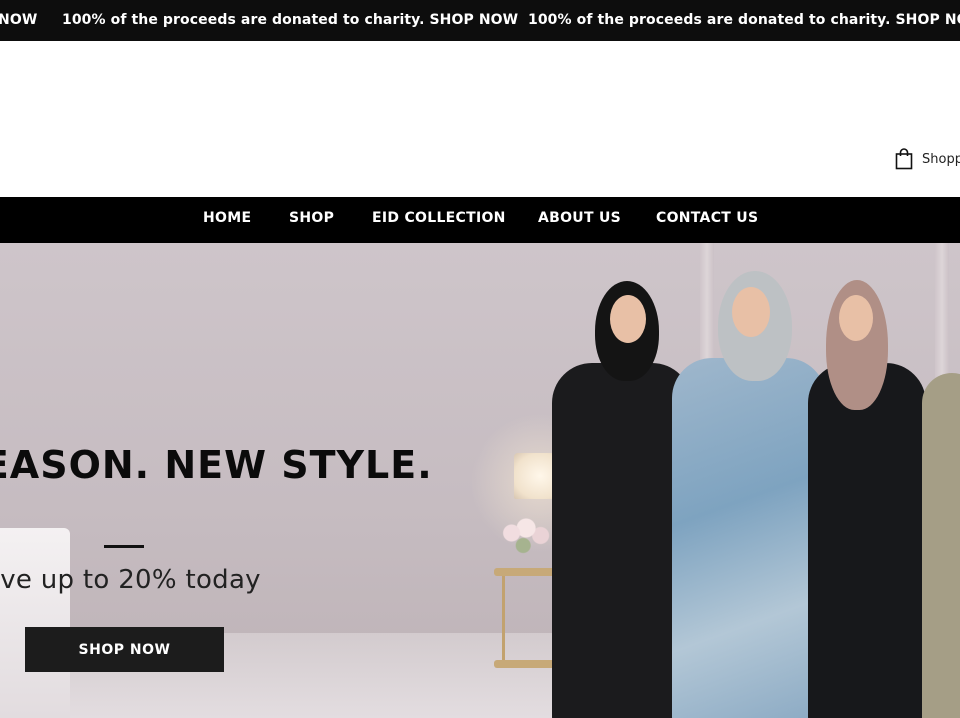 This screenshot has height=718, width=960. Describe the element at coordinates (439, 218) in the screenshot. I see `nav-item-eid-collection: EID COLLECTION` at that location.